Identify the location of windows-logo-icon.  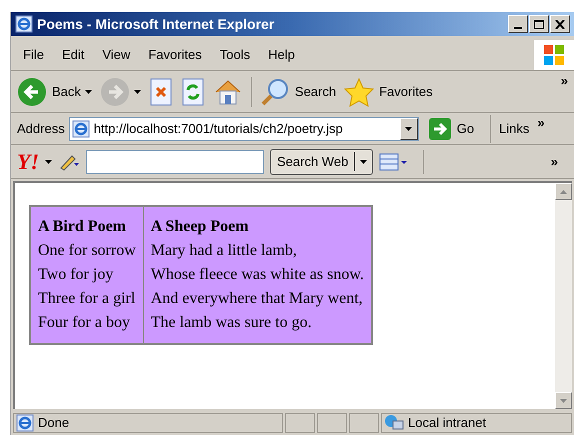
(554, 55).